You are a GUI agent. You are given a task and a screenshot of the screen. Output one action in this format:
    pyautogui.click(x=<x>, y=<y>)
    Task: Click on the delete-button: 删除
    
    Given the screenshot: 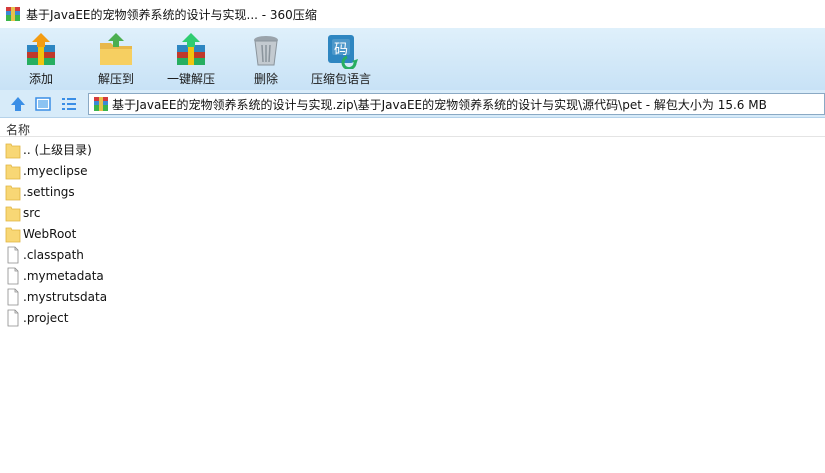 What is the action you would take?
    pyautogui.click(x=266, y=59)
    